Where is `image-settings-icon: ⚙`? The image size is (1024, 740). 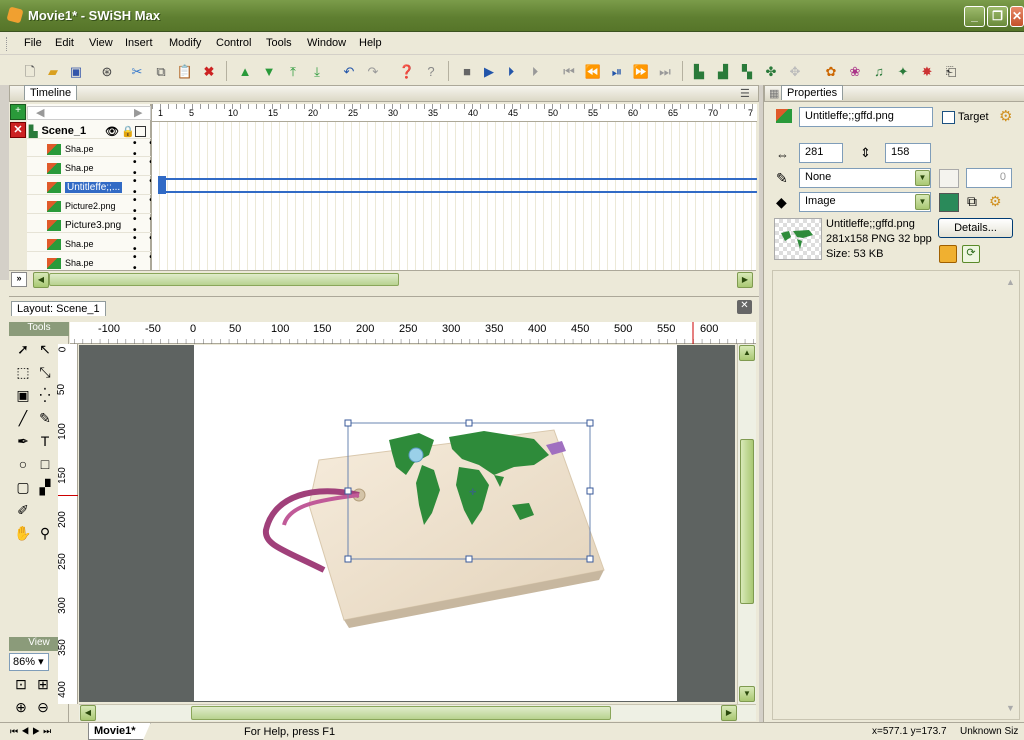
image-settings-icon: ⚙ is located at coordinates (995, 201).